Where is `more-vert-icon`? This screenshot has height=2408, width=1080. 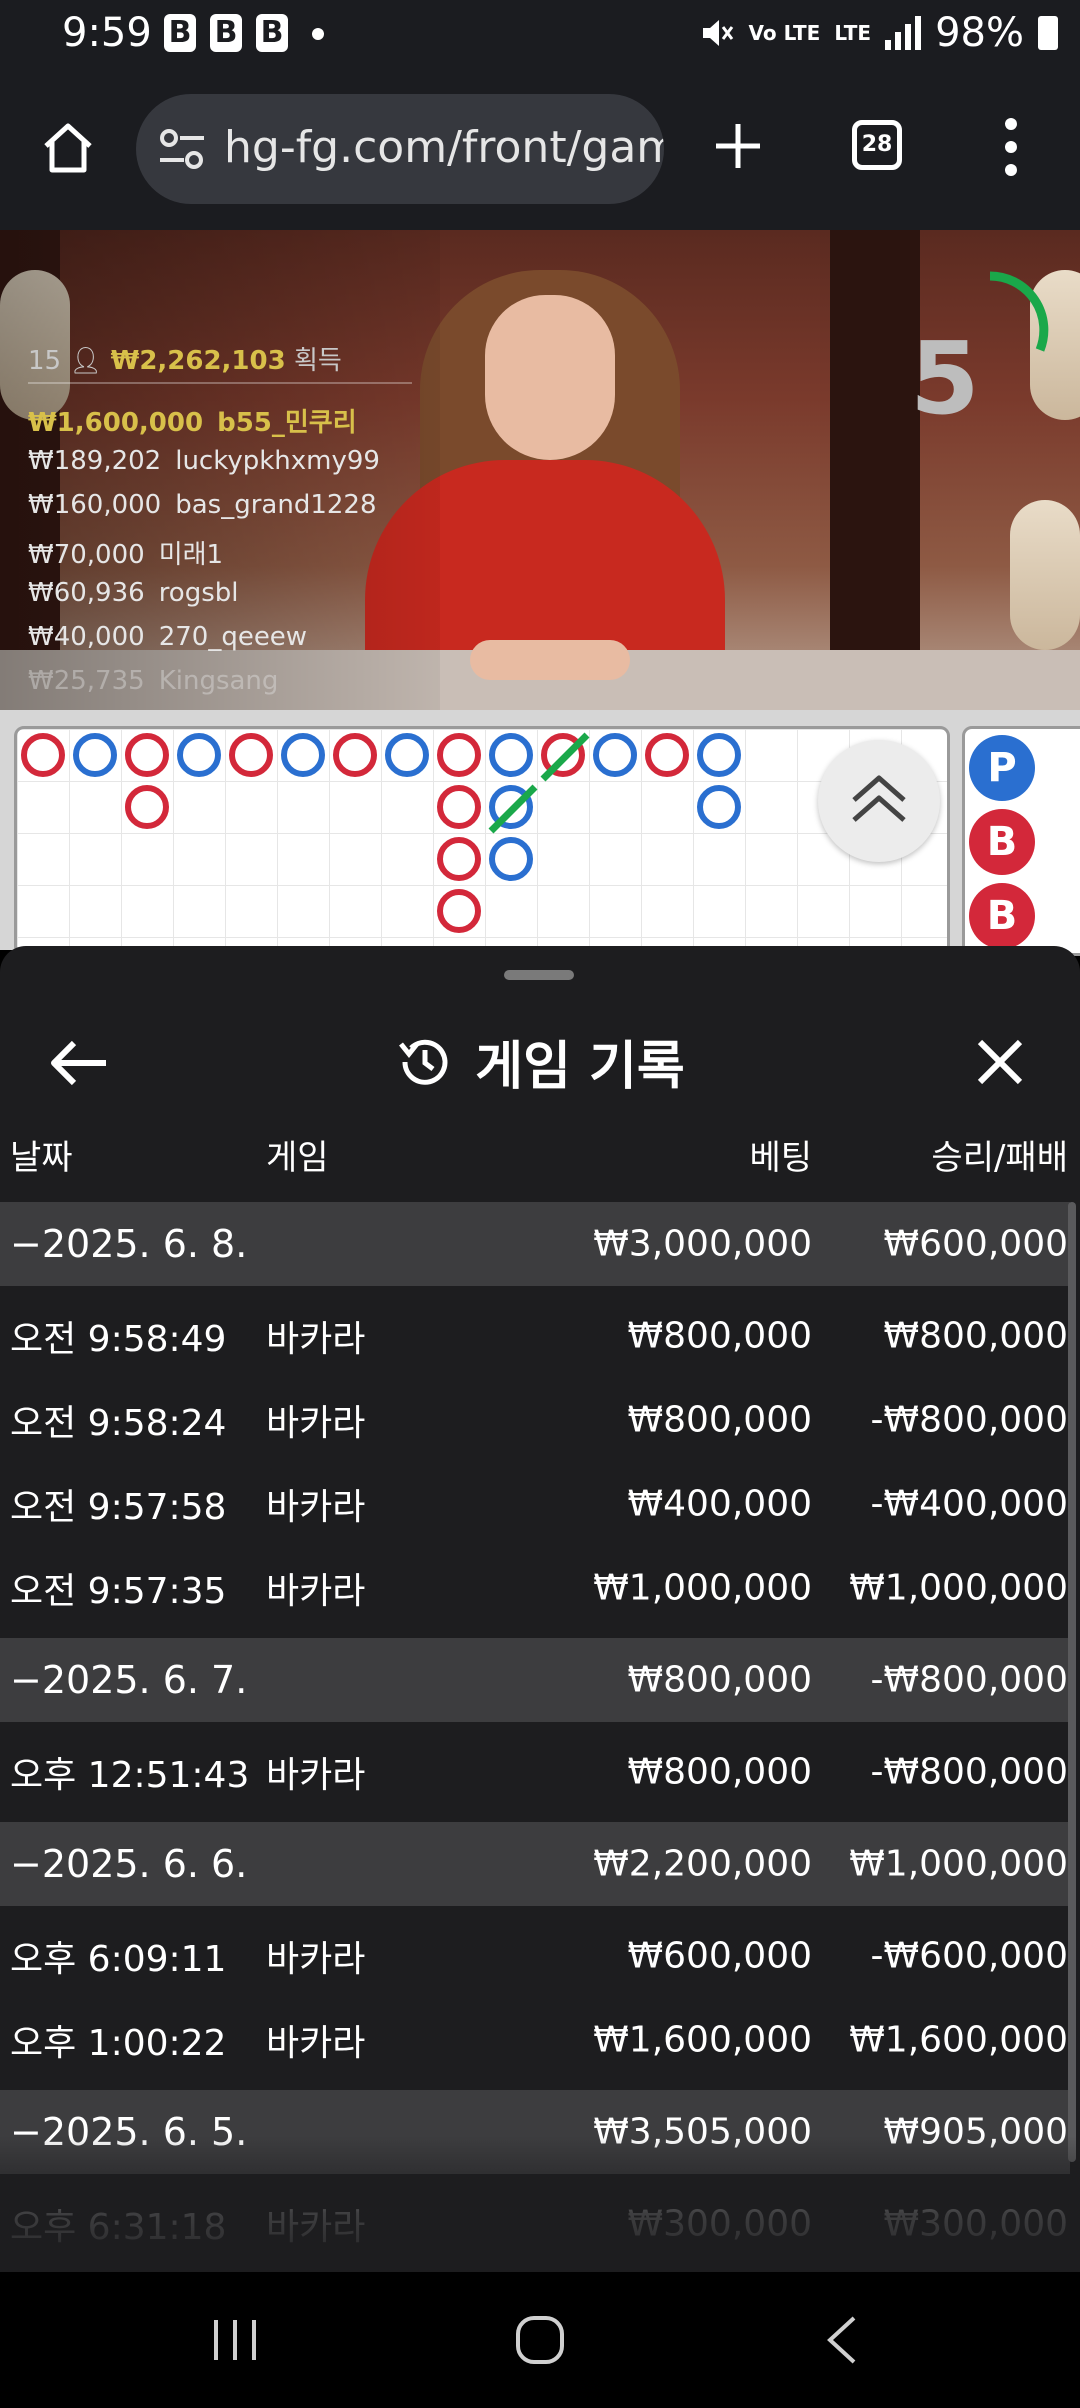 more-vert-icon is located at coordinates (1011, 147).